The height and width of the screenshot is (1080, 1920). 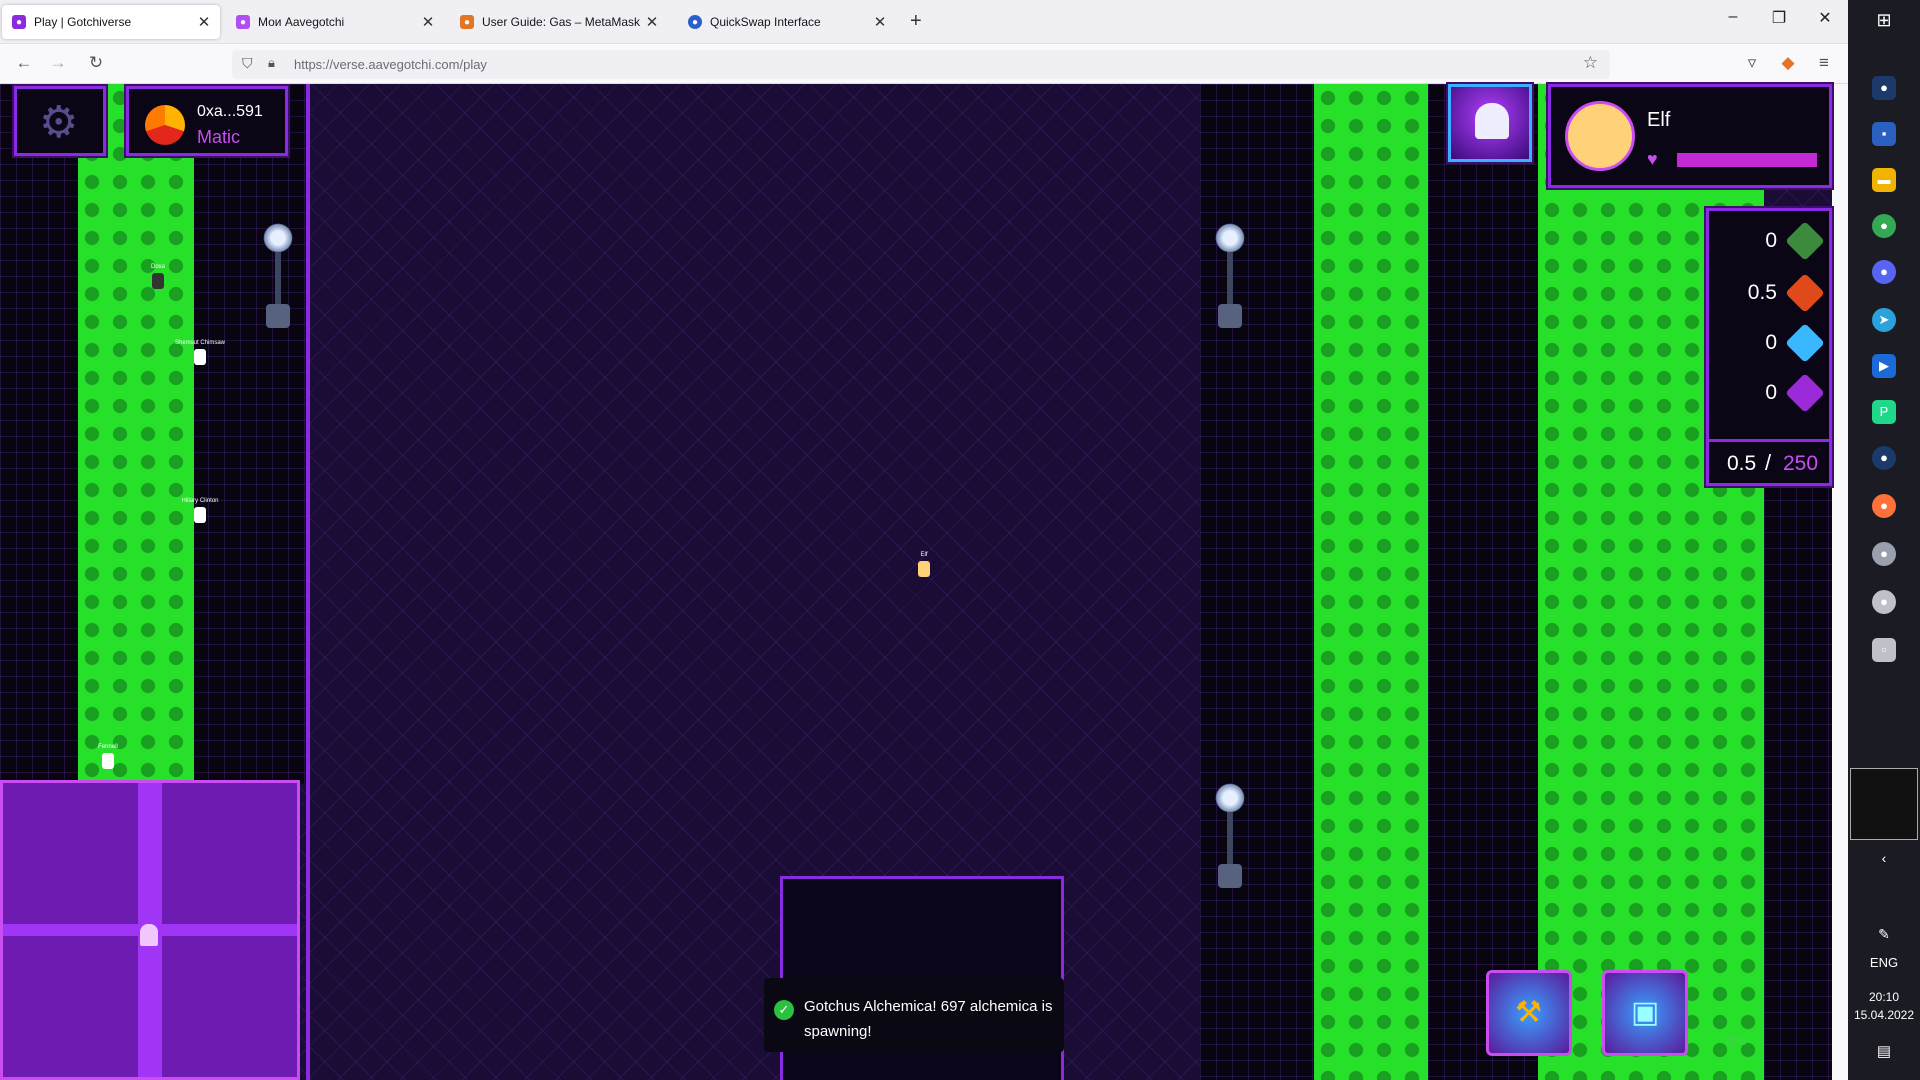 I want to click on back-icon: ←, so click(x=24, y=63).